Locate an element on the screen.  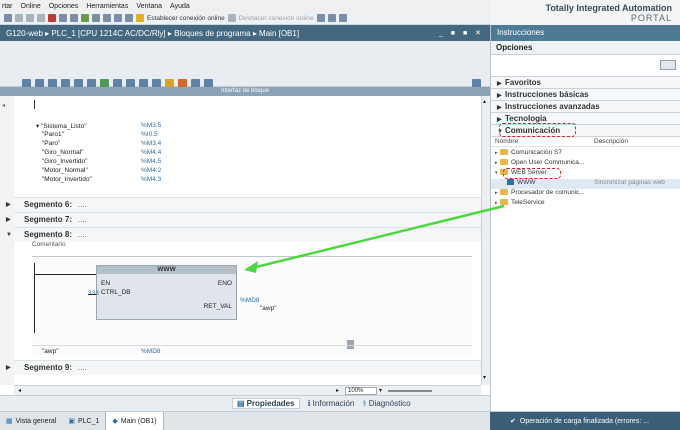
editor-vertical-scrollbar: ▴ ▾ is located at coordinates (485, 240).